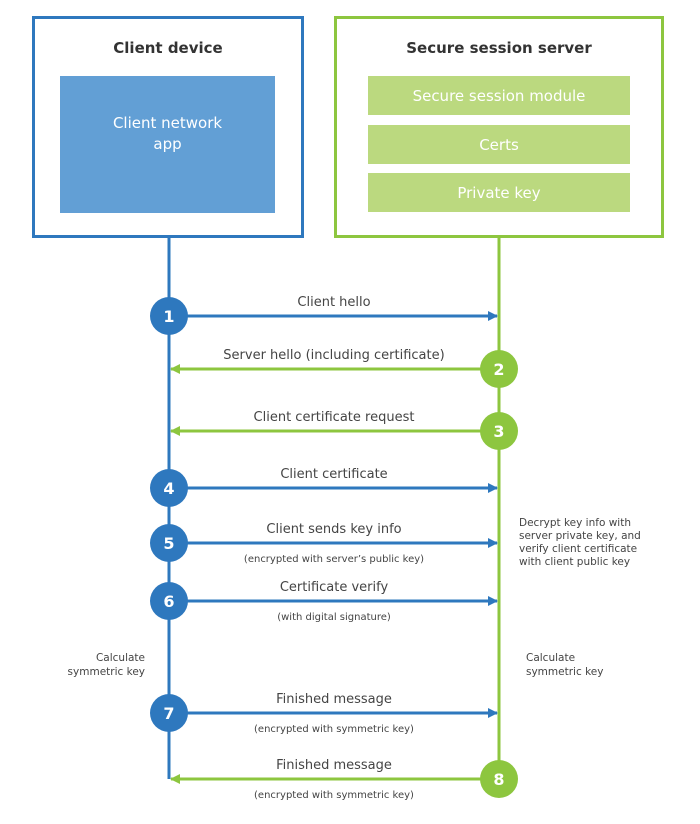  What do you see at coordinates (334, 559) in the screenshot?
I see `message-sublabel: (encrypted with server’s public key)` at bounding box center [334, 559].